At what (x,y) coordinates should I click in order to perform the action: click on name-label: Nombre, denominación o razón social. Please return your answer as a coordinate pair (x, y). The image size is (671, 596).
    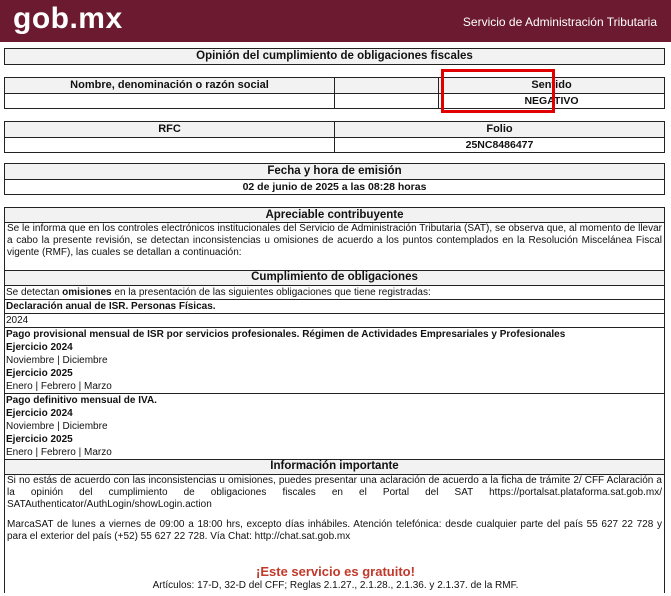
    Looking at the image, I should click on (170, 85).